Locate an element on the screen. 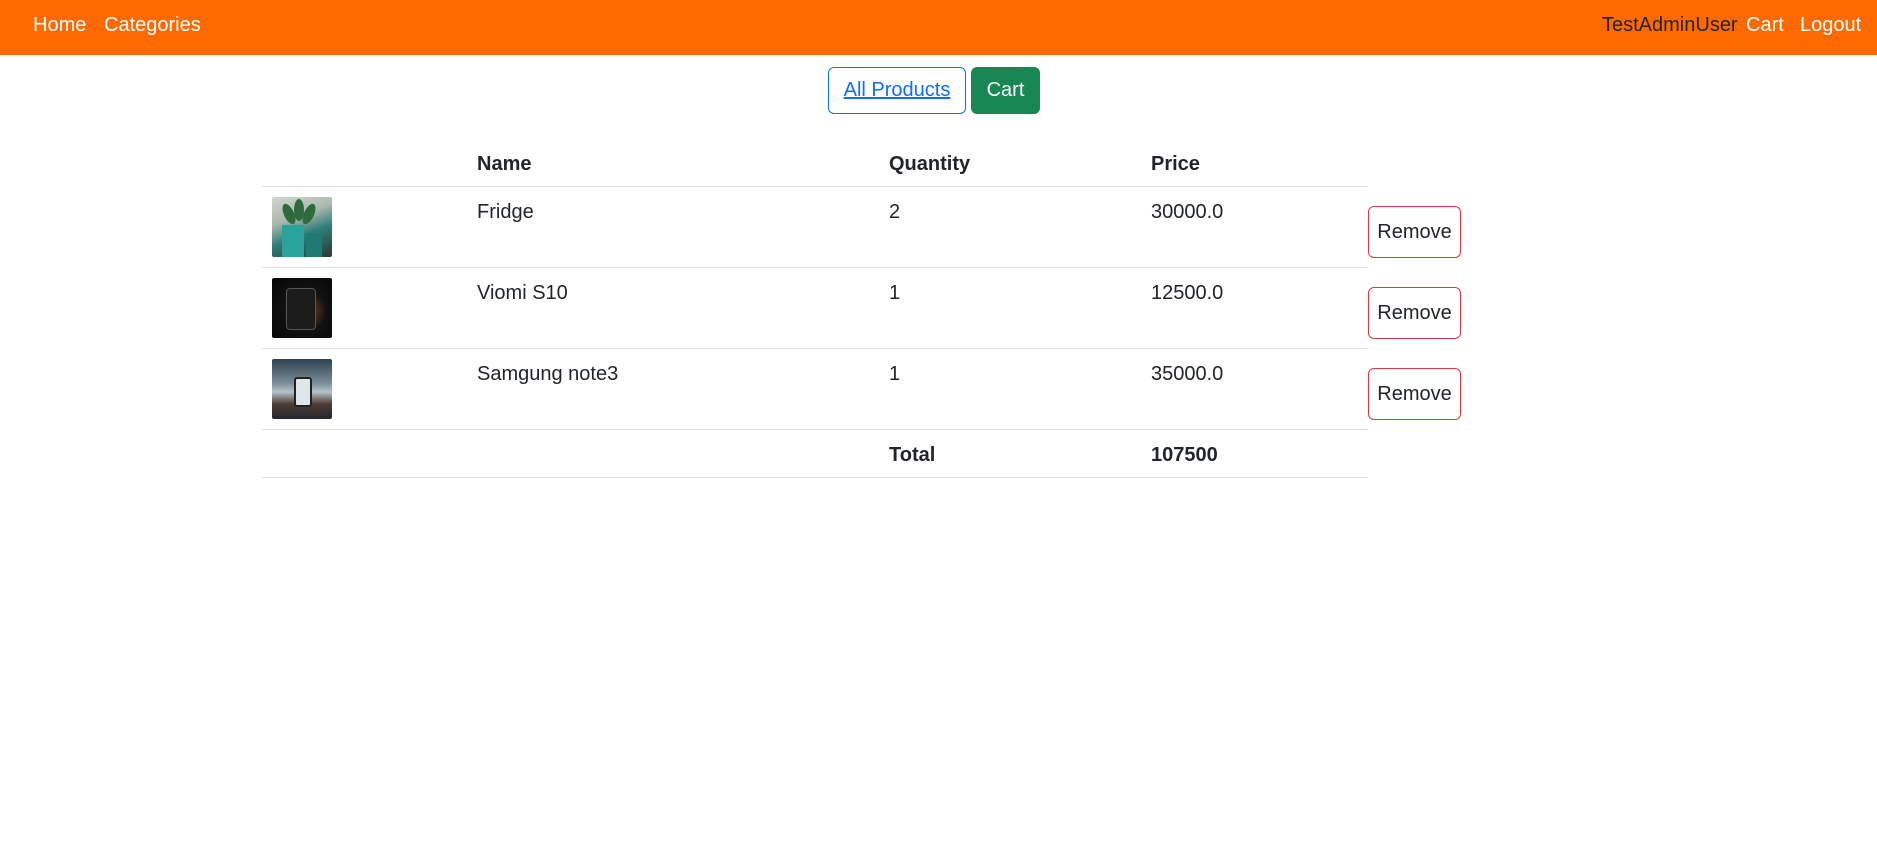 Image resolution: width=1877 pixels, height=853 pixels. product-quantity: 2 is located at coordinates (895, 212).